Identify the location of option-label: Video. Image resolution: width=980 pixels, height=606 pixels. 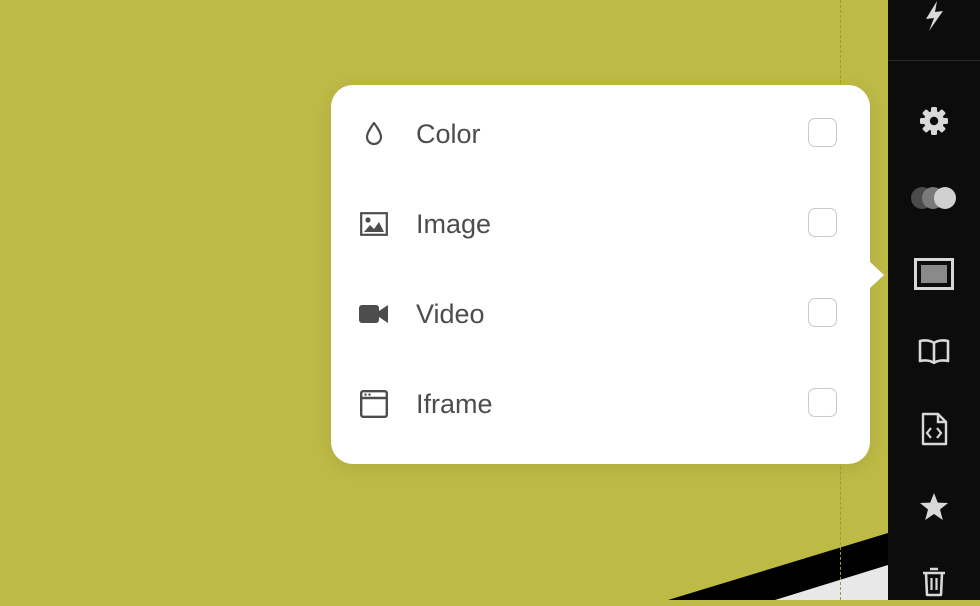
(450, 314).